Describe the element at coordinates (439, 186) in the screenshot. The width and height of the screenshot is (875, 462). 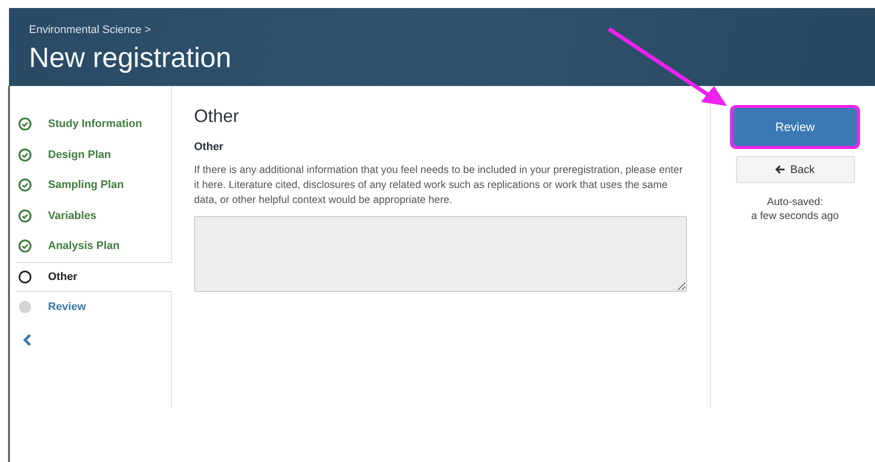
I see `help-text: If there is any additional information that you feel needs to be included in your preregistration, please enter it here. Literature cited, disclosures of any related work such as replications or work that uses the same data, or other helpful context would be appropriate here.` at that location.